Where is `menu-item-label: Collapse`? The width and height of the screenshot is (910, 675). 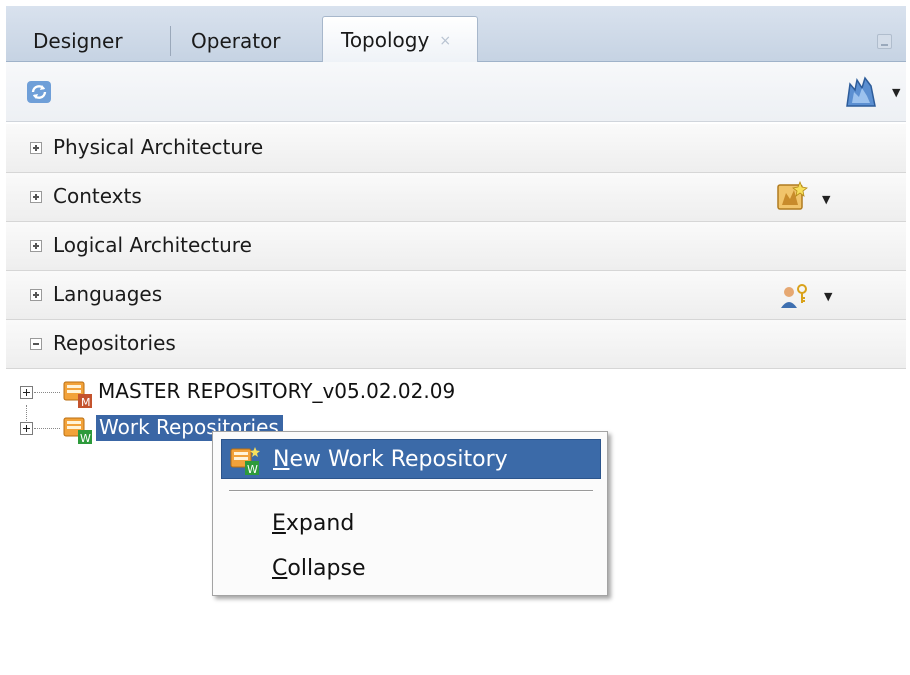
menu-item-label: Collapse is located at coordinates (319, 568).